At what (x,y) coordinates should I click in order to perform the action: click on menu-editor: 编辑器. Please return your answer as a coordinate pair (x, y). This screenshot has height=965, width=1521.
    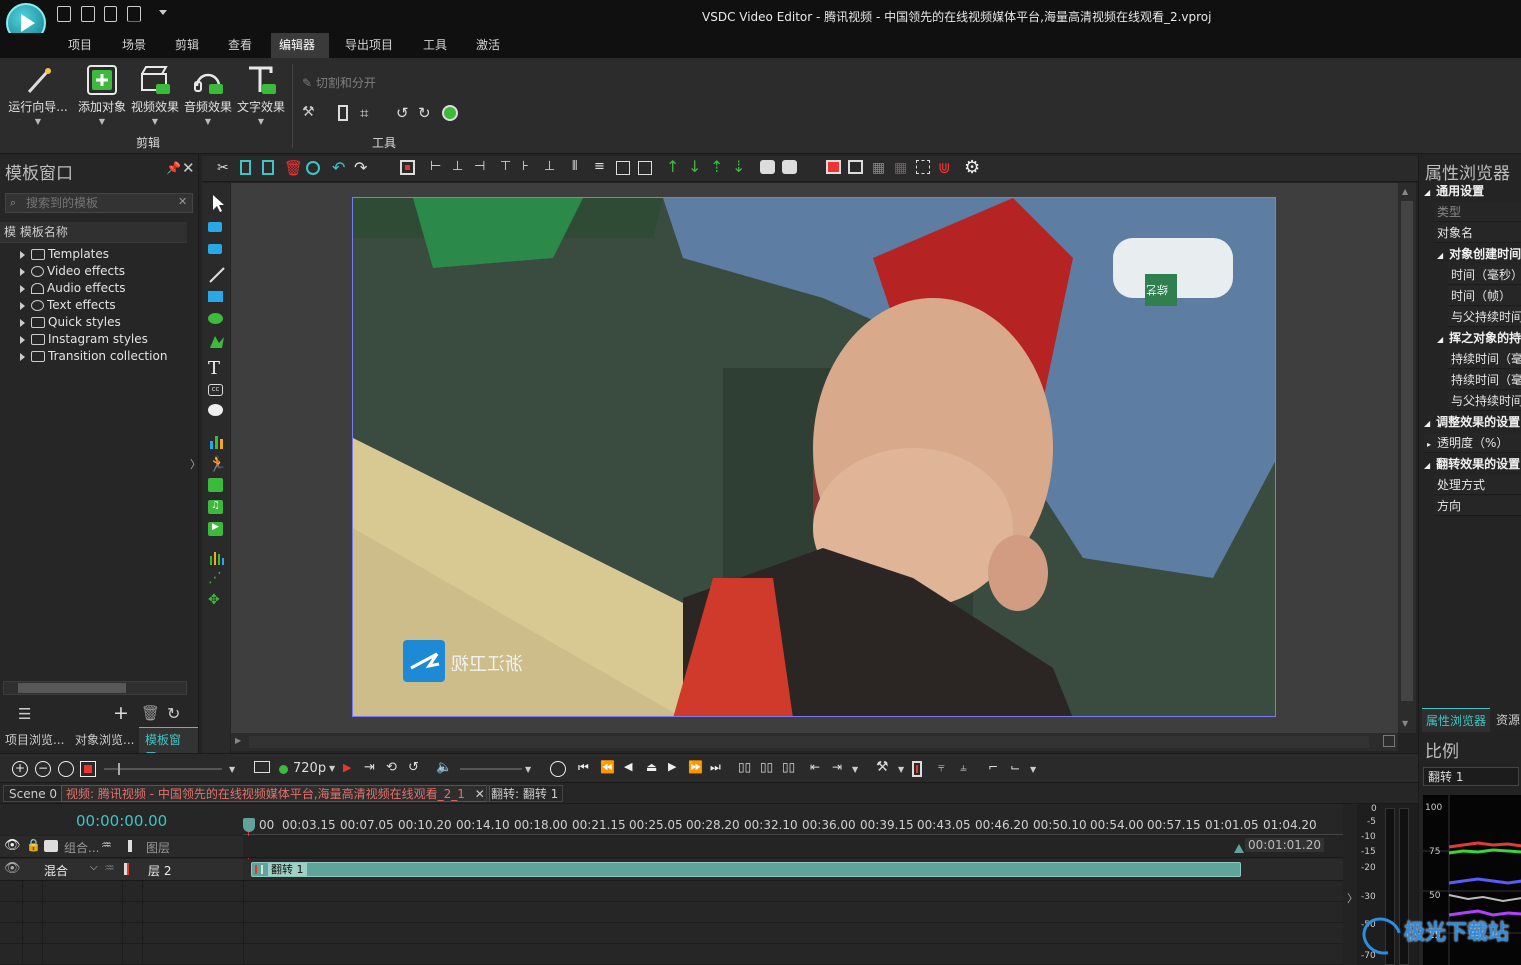
    Looking at the image, I should click on (300, 45).